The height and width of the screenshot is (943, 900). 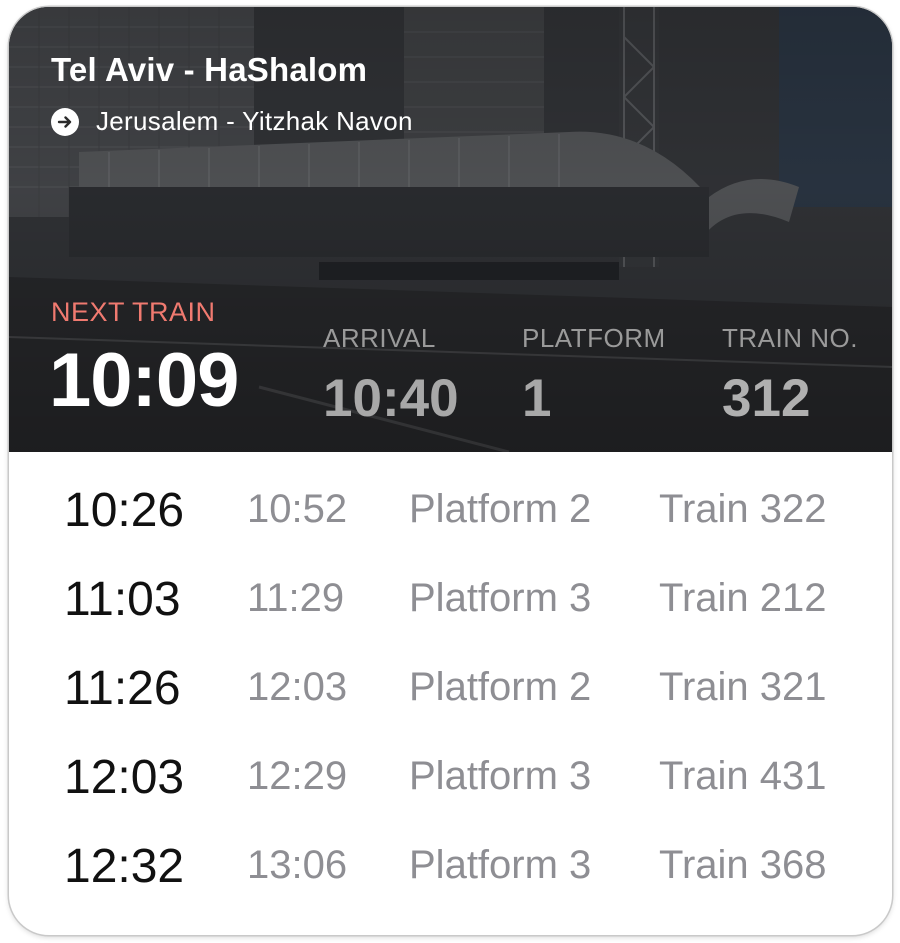 What do you see at coordinates (144, 380) in the screenshot?
I see `next-train-departure: 10:09` at bounding box center [144, 380].